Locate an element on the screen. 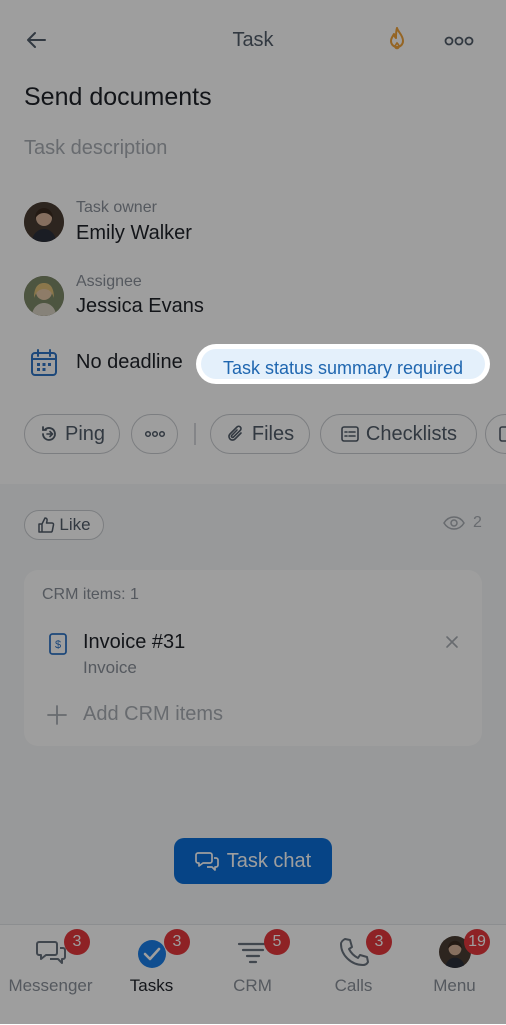 Image resolution: width=506 pixels, height=1025 pixels. menu-badge: 19 is located at coordinates (477, 942).